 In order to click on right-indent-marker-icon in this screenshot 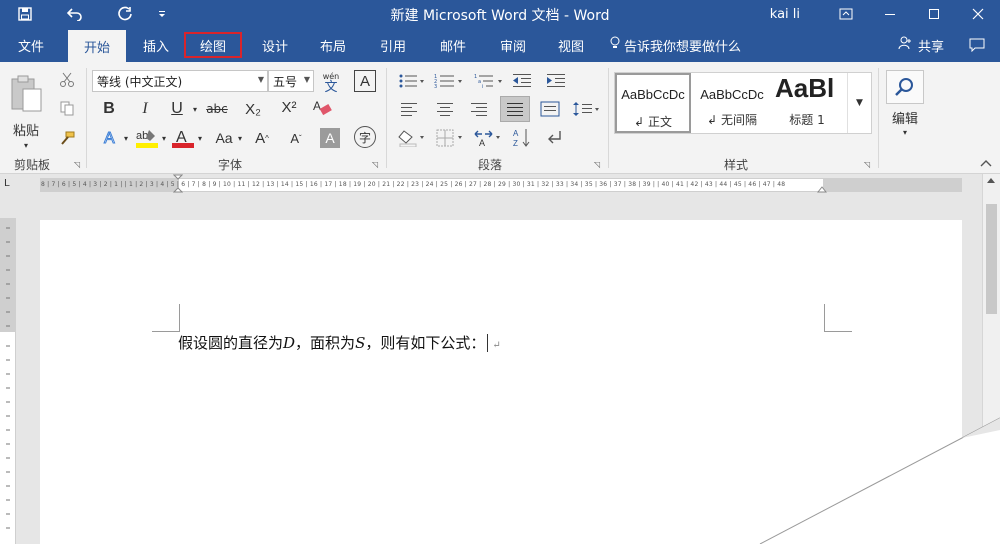, I will do `click(822, 187)`.